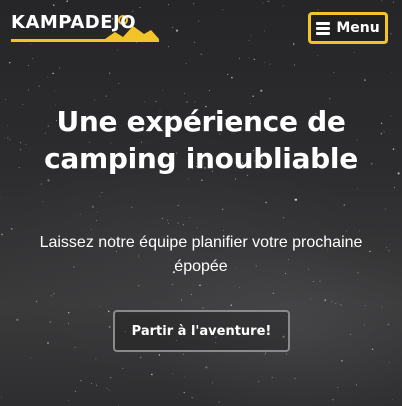 The height and width of the screenshot is (406, 402). I want to click on cta-label: Partir à l'aventure!, so click(201, 331).